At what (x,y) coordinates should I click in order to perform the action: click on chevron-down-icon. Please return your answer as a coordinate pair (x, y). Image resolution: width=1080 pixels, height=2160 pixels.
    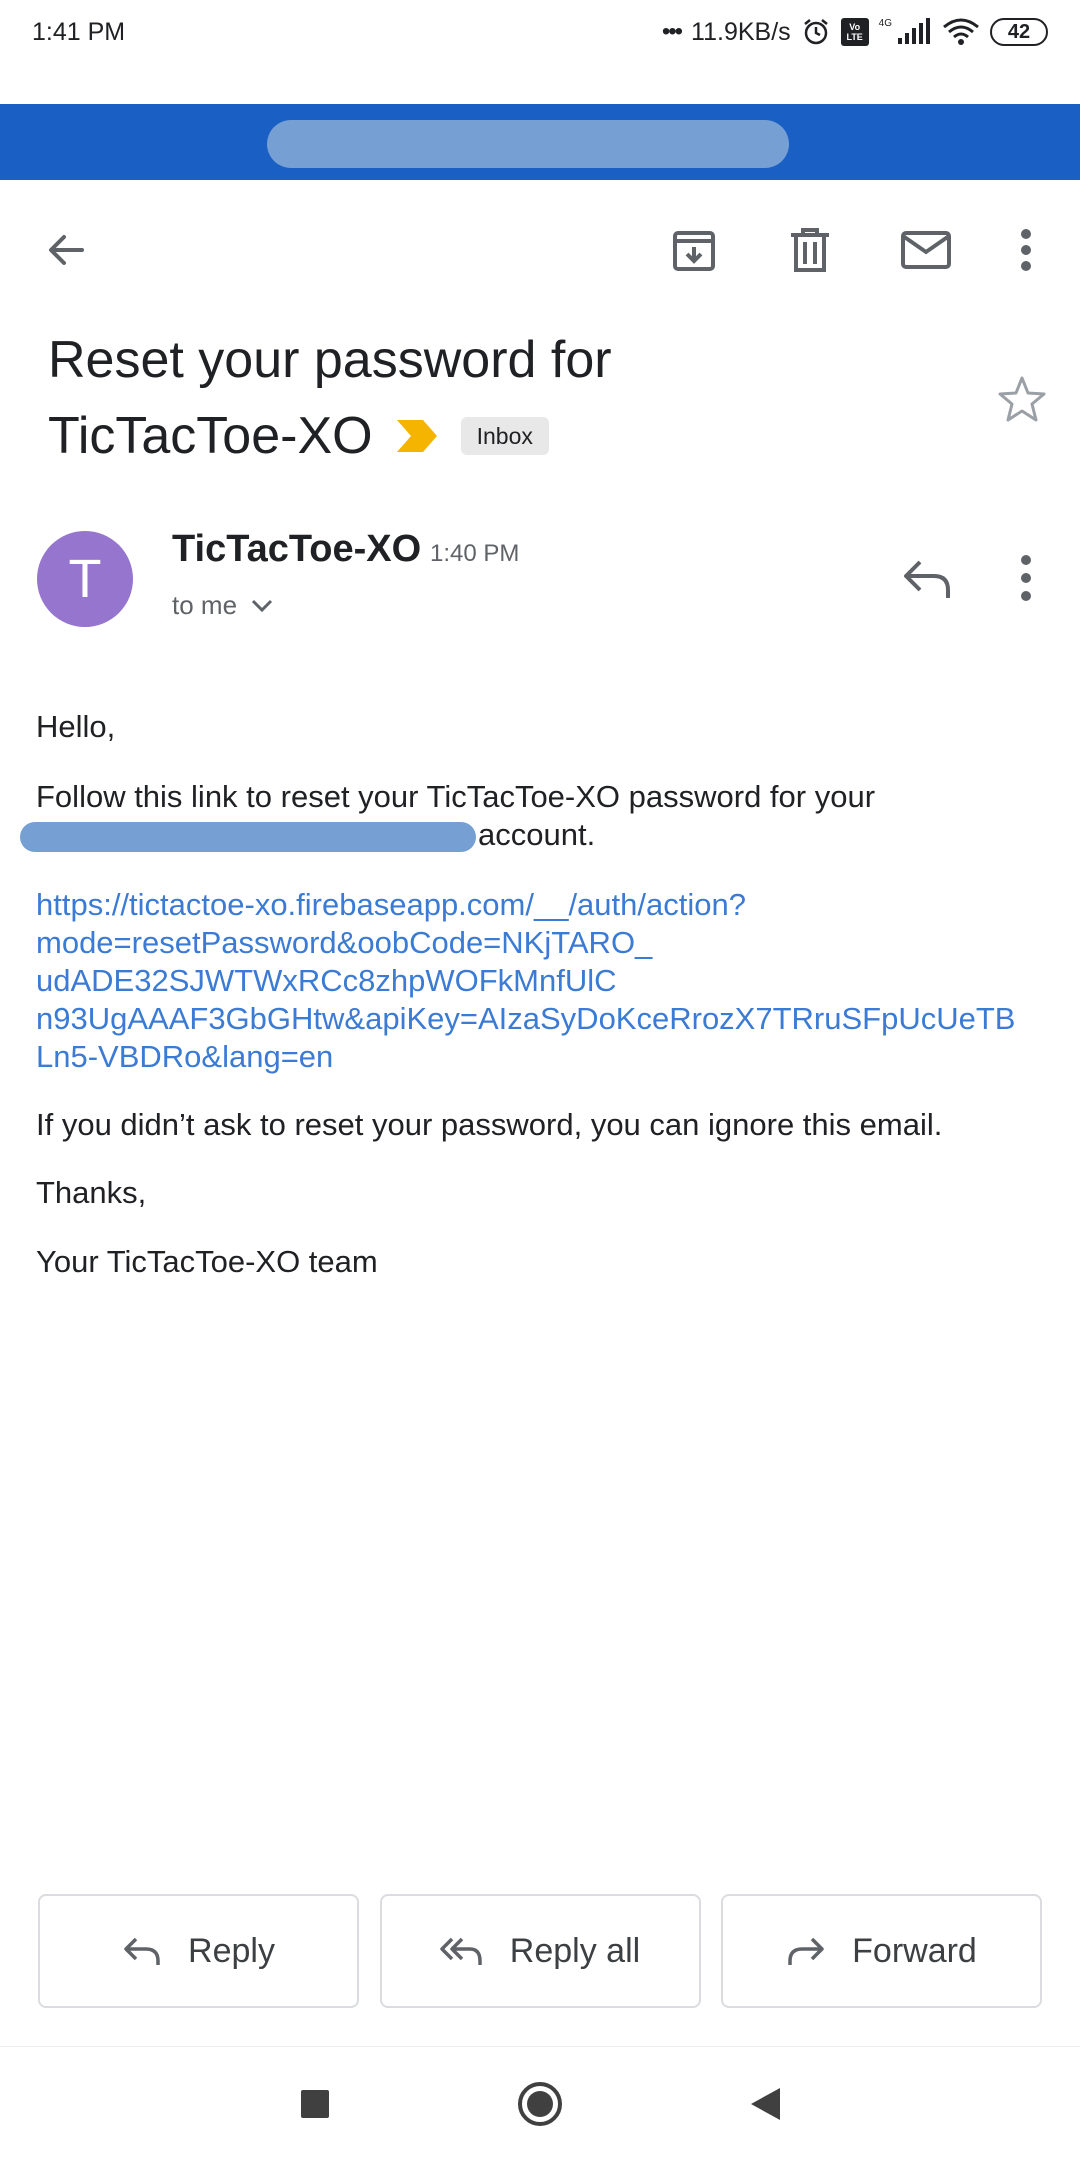
    Looking at the image, I should click on (262, 605).